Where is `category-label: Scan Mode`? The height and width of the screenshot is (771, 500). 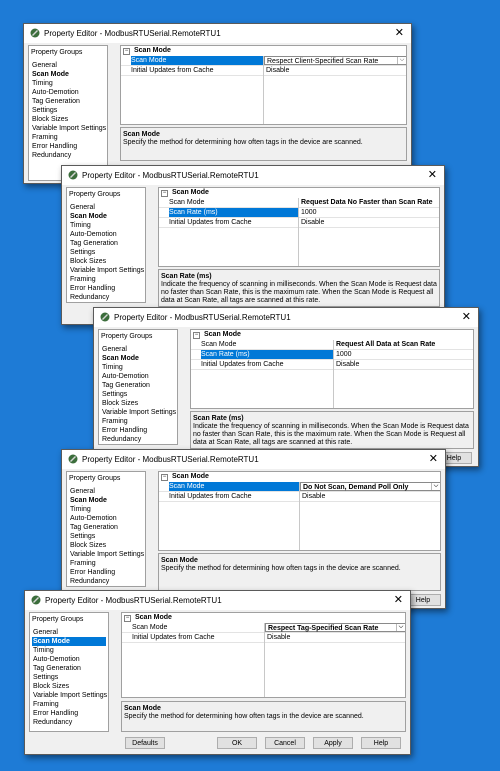
category-label: Scan Mode is located at coordinates (222, 334).